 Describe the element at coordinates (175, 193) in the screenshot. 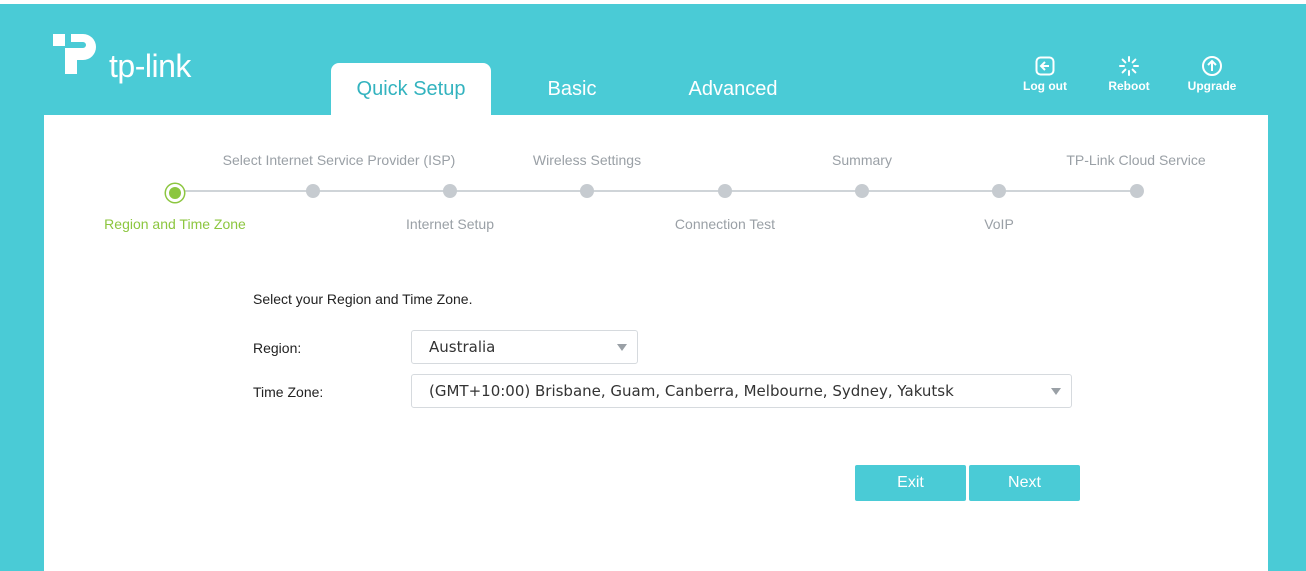

I see `step-dot-region-time-zone` at that location.